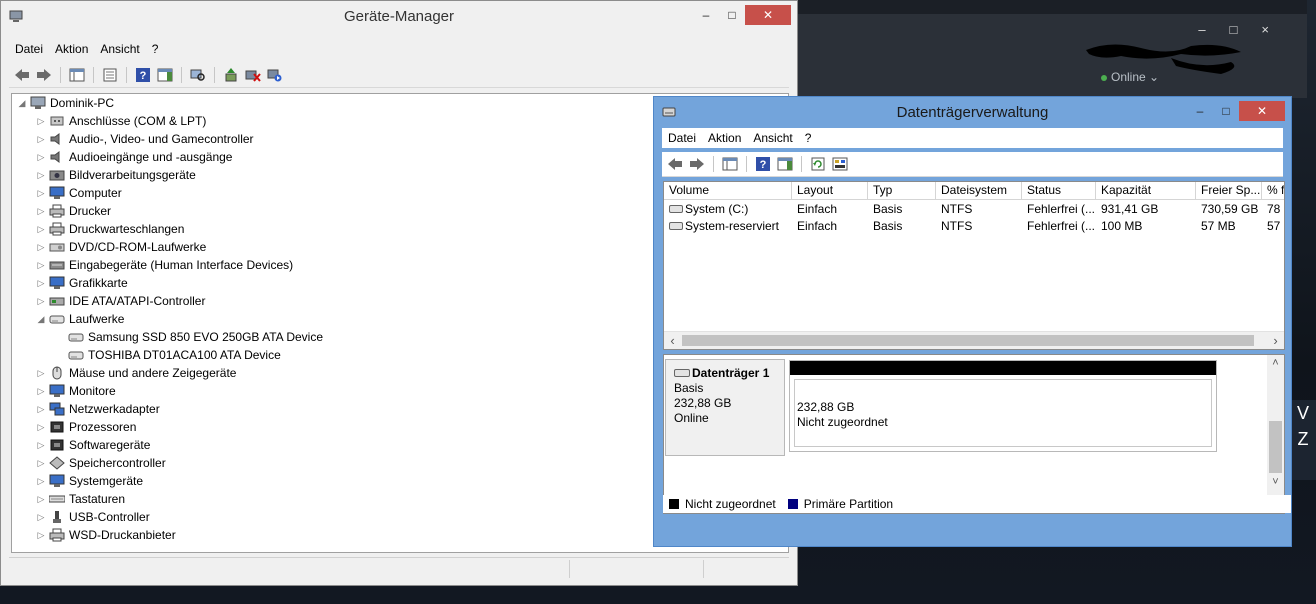  What do you see at coordinates (979, 190) in the screenshot?
I see `column-dateisystem: Dateisystem` at bounding box center [979, 190].